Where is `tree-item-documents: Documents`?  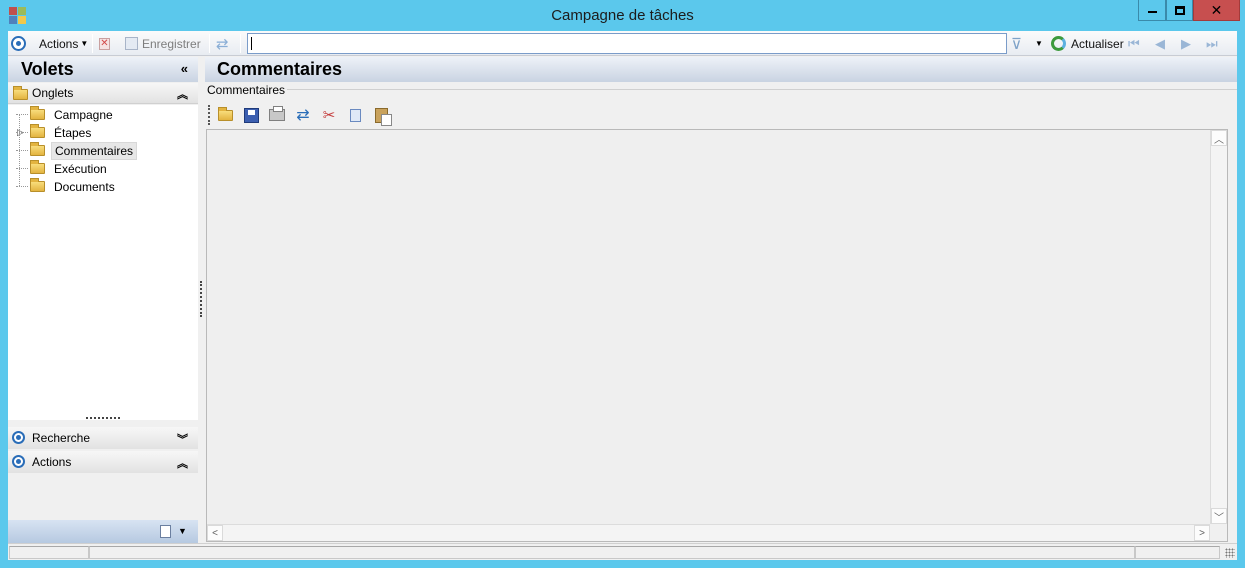 tree-item-documents: Documents is located at coordinates (67, 186).